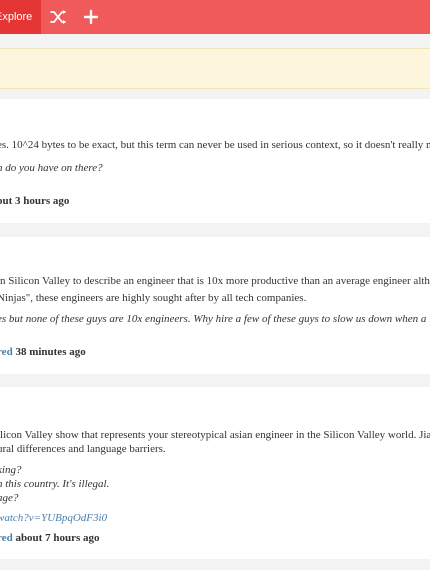 Image resolution: width=430 pixels, height=570 pixels. I want to click on post-meta: red about 7 hours ago, so click(49, 538).